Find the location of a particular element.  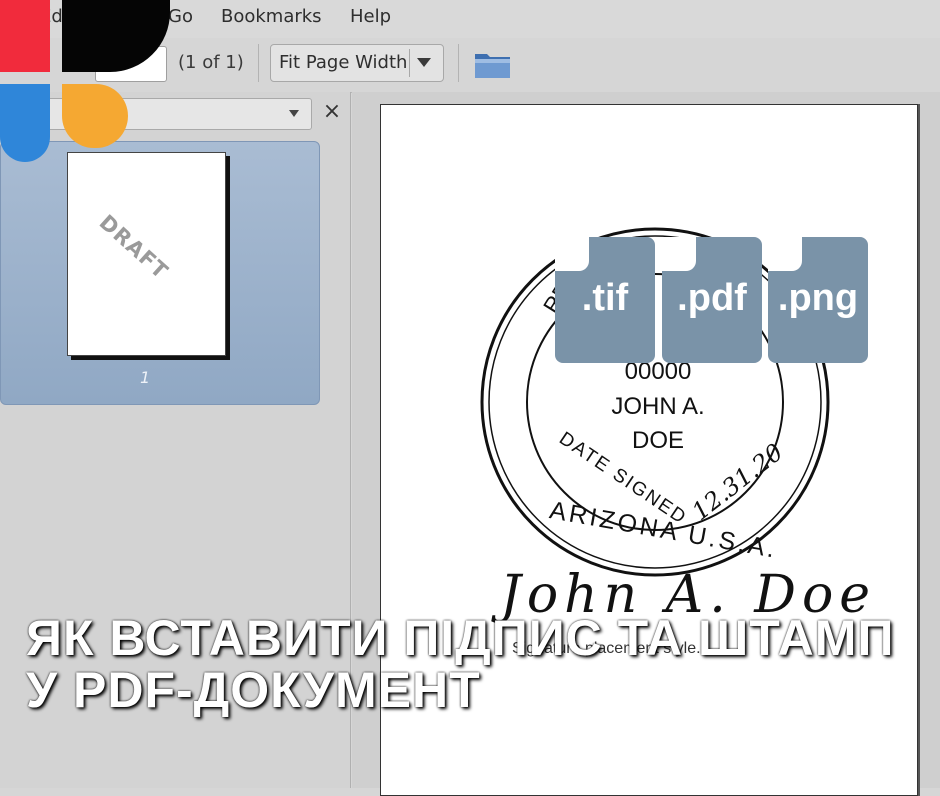

menu-go: Go is located at coordinates (180, 16).